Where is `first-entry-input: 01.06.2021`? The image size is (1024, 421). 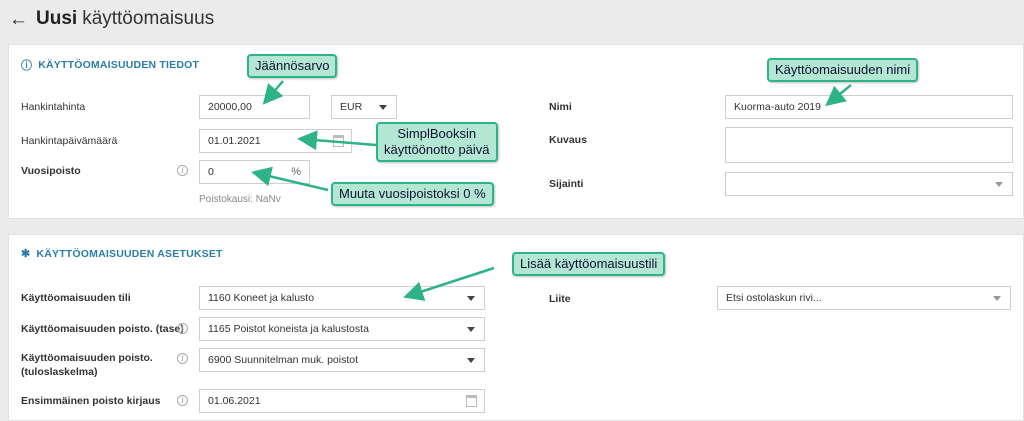
first-entry-input: 01.06.2021 is located at coordinates (342, 401).